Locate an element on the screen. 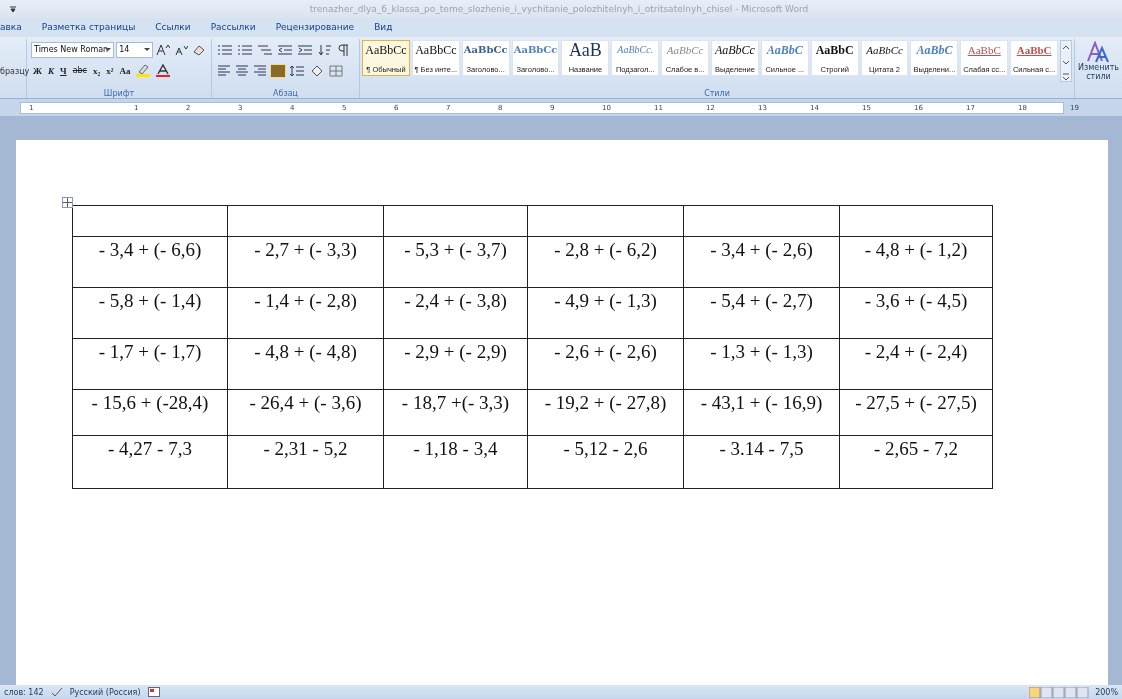 This screenshot has height=699, width=1122. expression-text: - 27,5 + (- 27,5) is located at coordinates (916, 403).